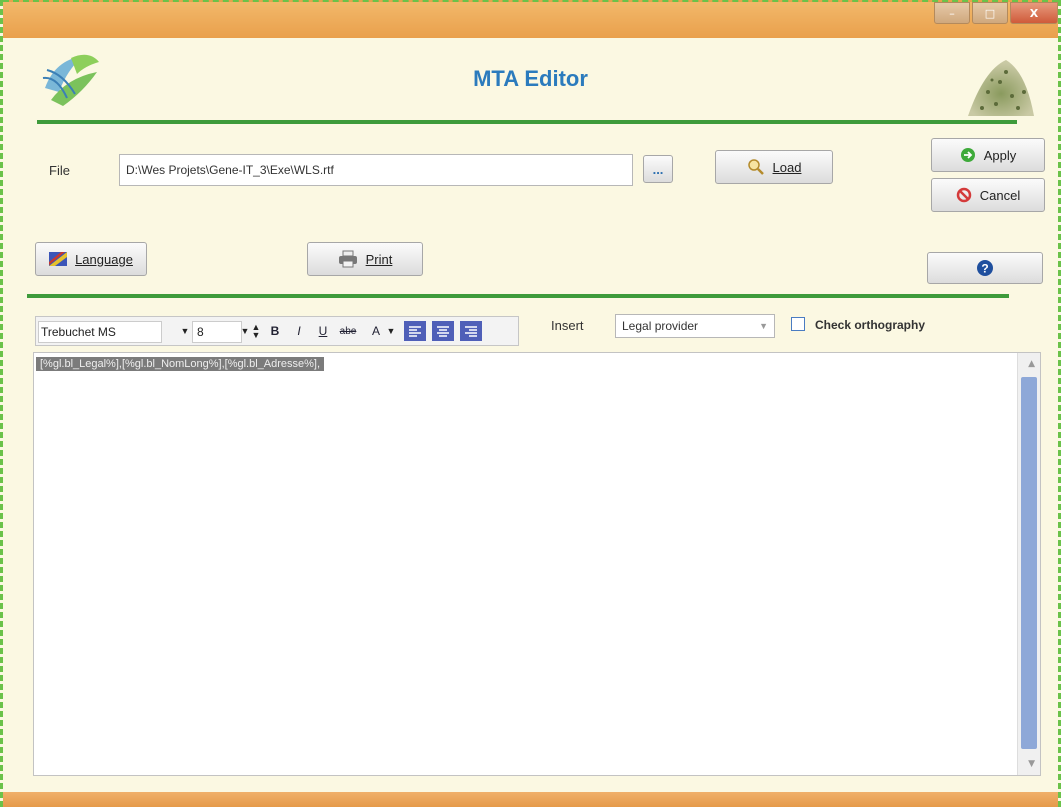  I want to click on align-left-button, so click(415, 331).